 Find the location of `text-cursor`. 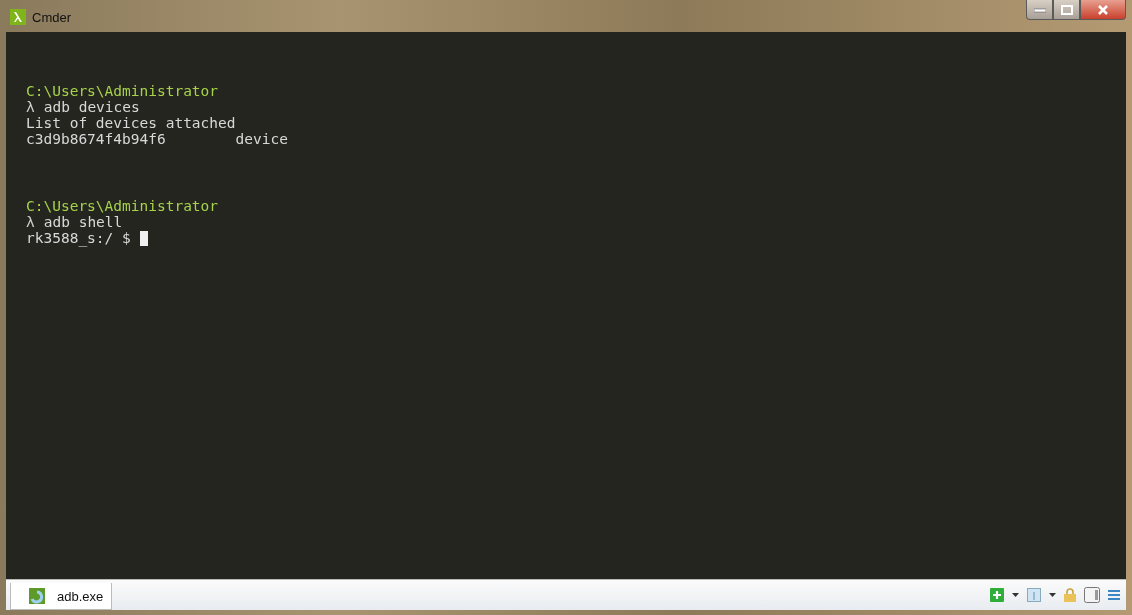

text-cursor is located at coordinates (143, 238).